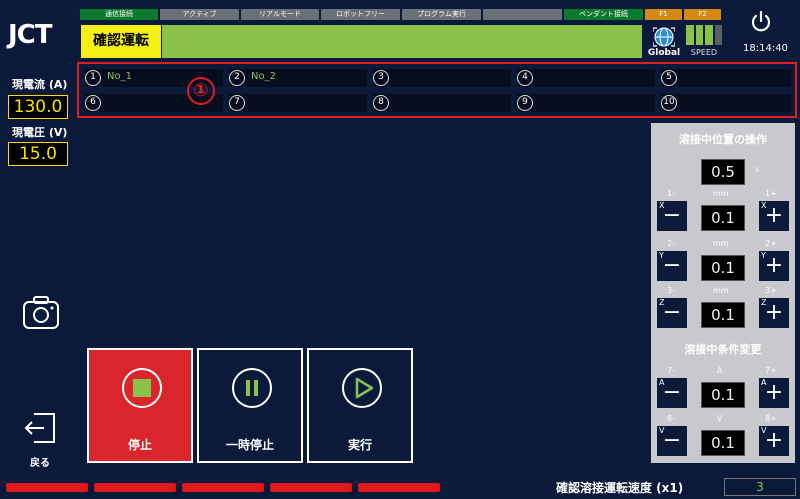 This screenshot has width=800, height=499. I want to click on slot-name: No_2, so click(263, 76).